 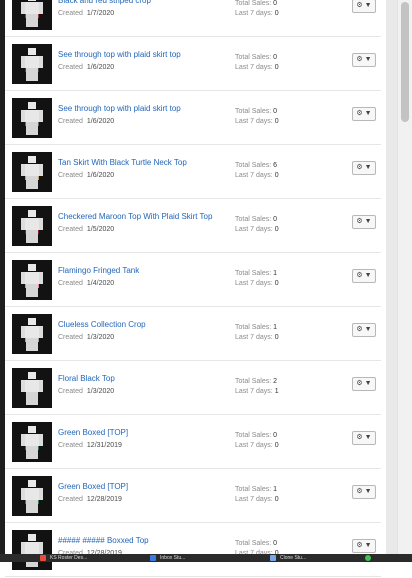 I want to click on item-stats: Total Sales: 0 Last 7 days: 0, so click(x=257, y=441).